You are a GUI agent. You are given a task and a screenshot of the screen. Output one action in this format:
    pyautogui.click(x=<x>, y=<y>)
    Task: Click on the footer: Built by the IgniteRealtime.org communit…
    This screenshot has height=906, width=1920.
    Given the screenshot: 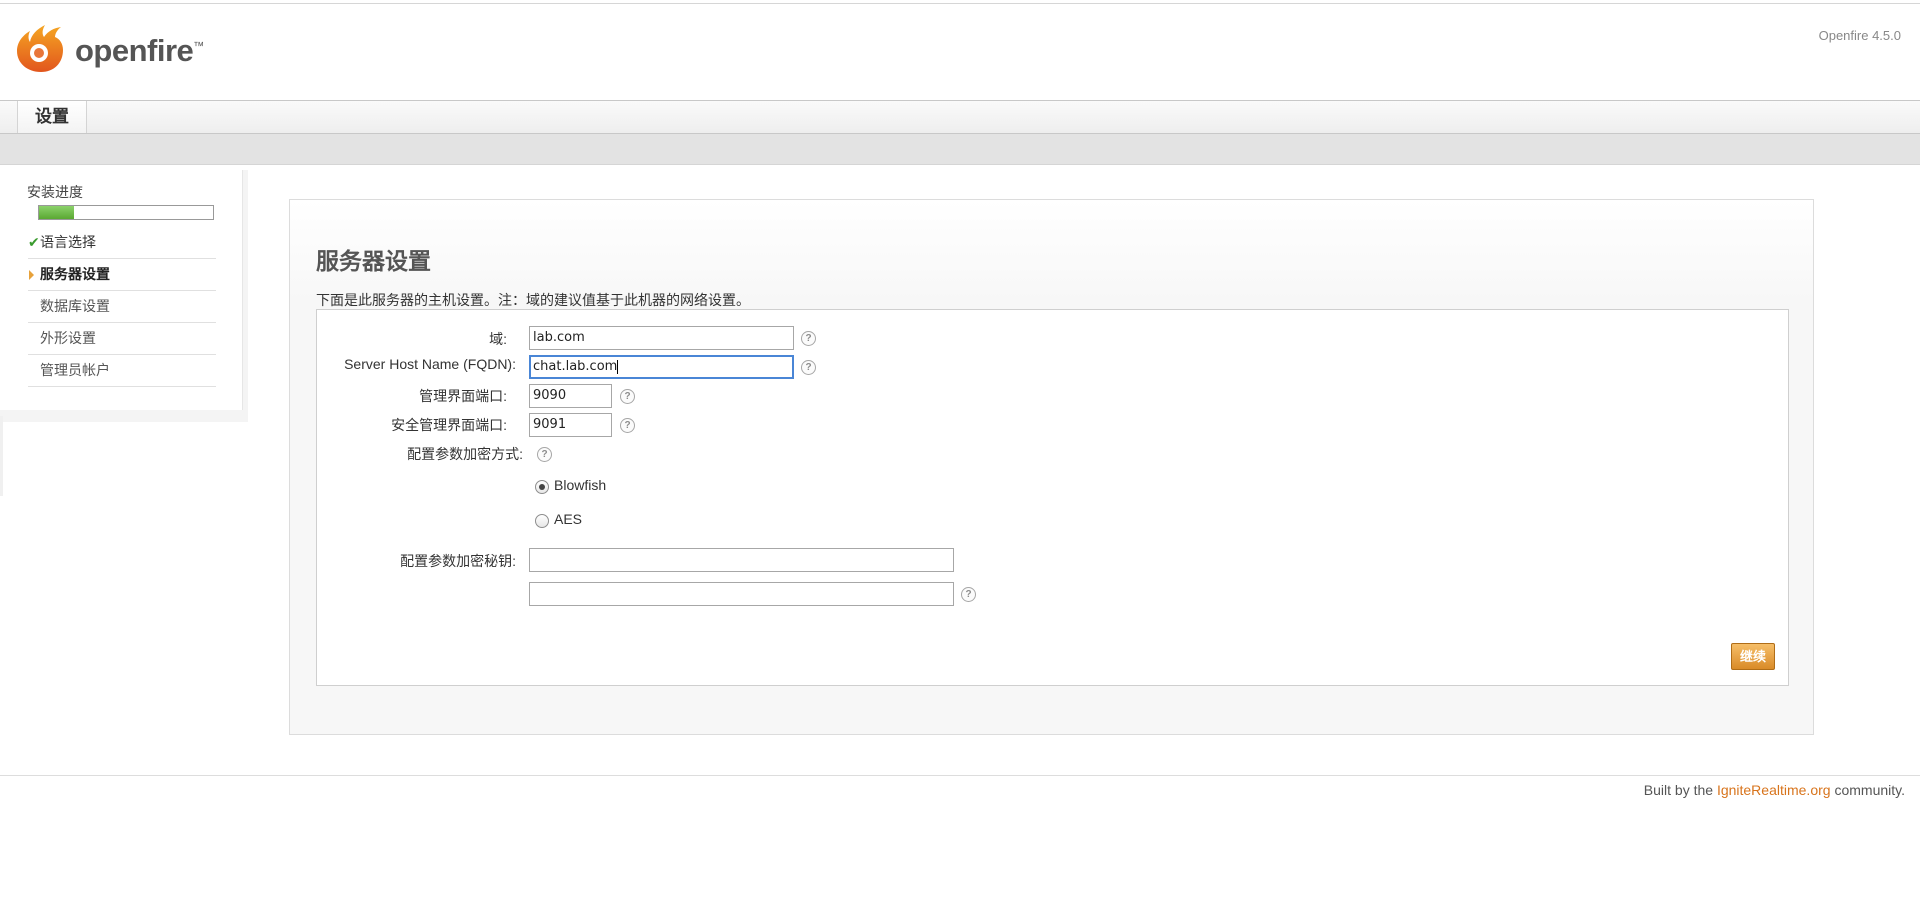 What is the action you would take?
    pyautogui.click(x=1774, y=790)
    